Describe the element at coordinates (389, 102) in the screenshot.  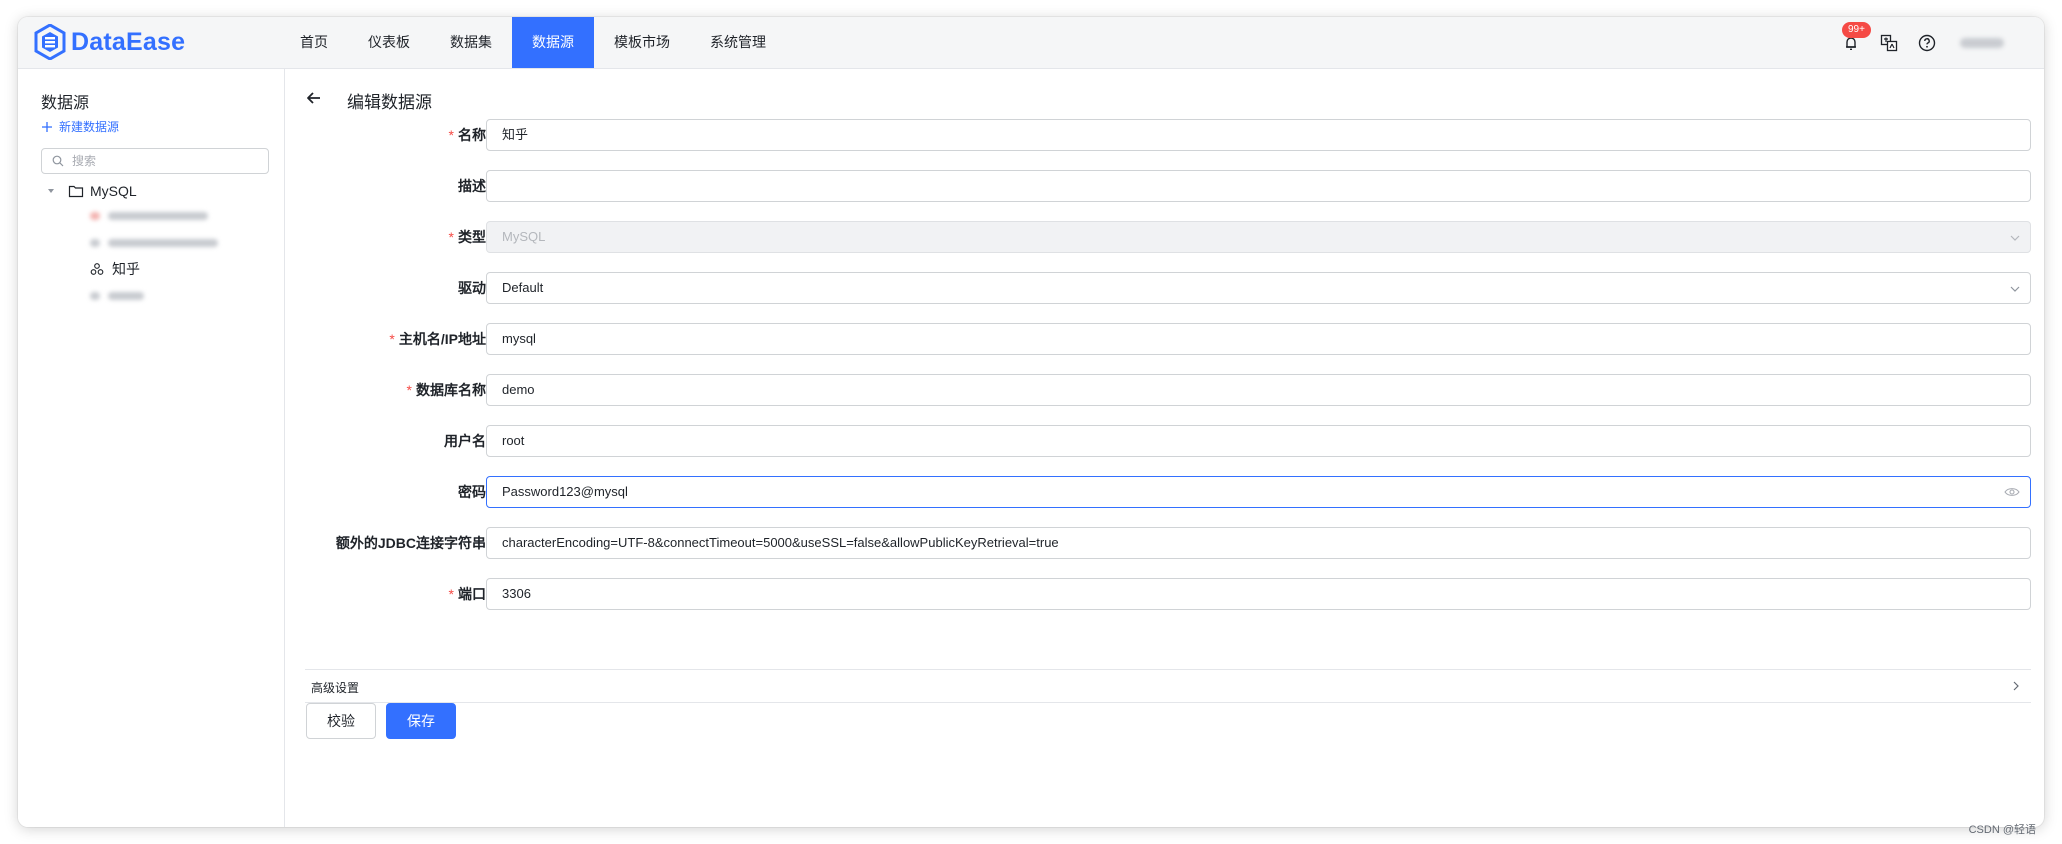
I see `page-title: 编辑数据源` at that location.